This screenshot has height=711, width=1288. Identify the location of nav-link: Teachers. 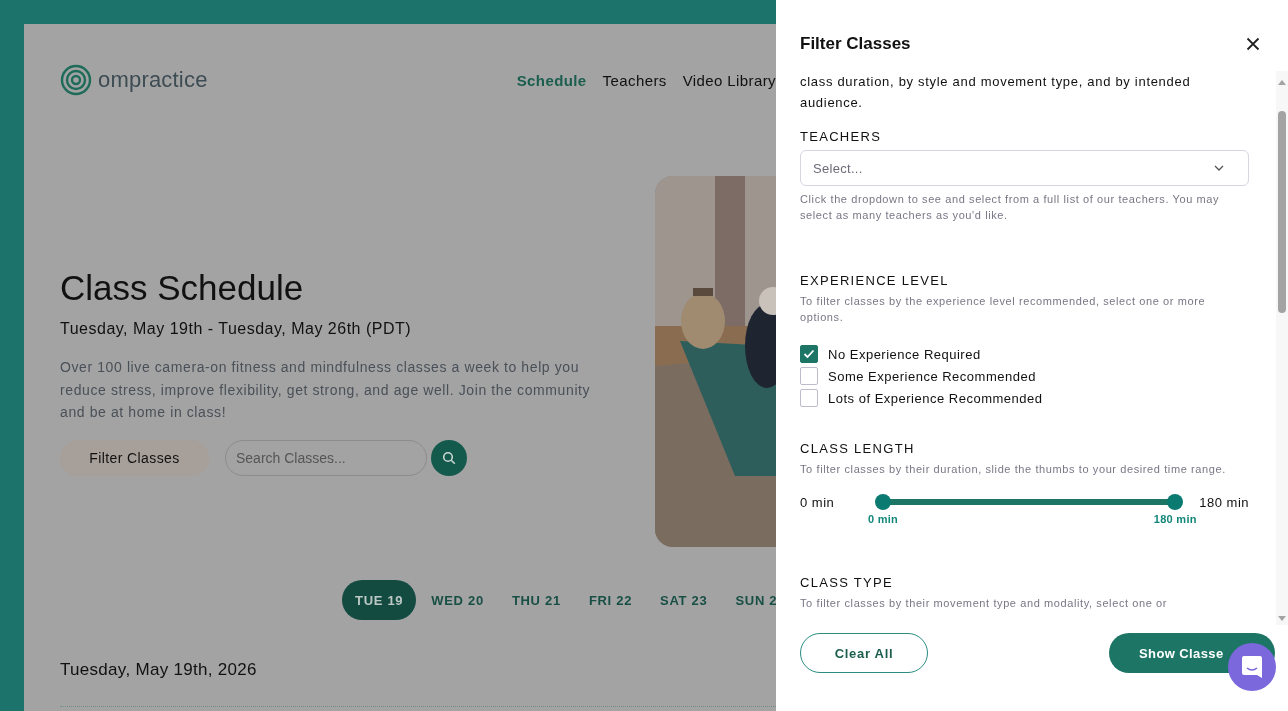
(634, 80).